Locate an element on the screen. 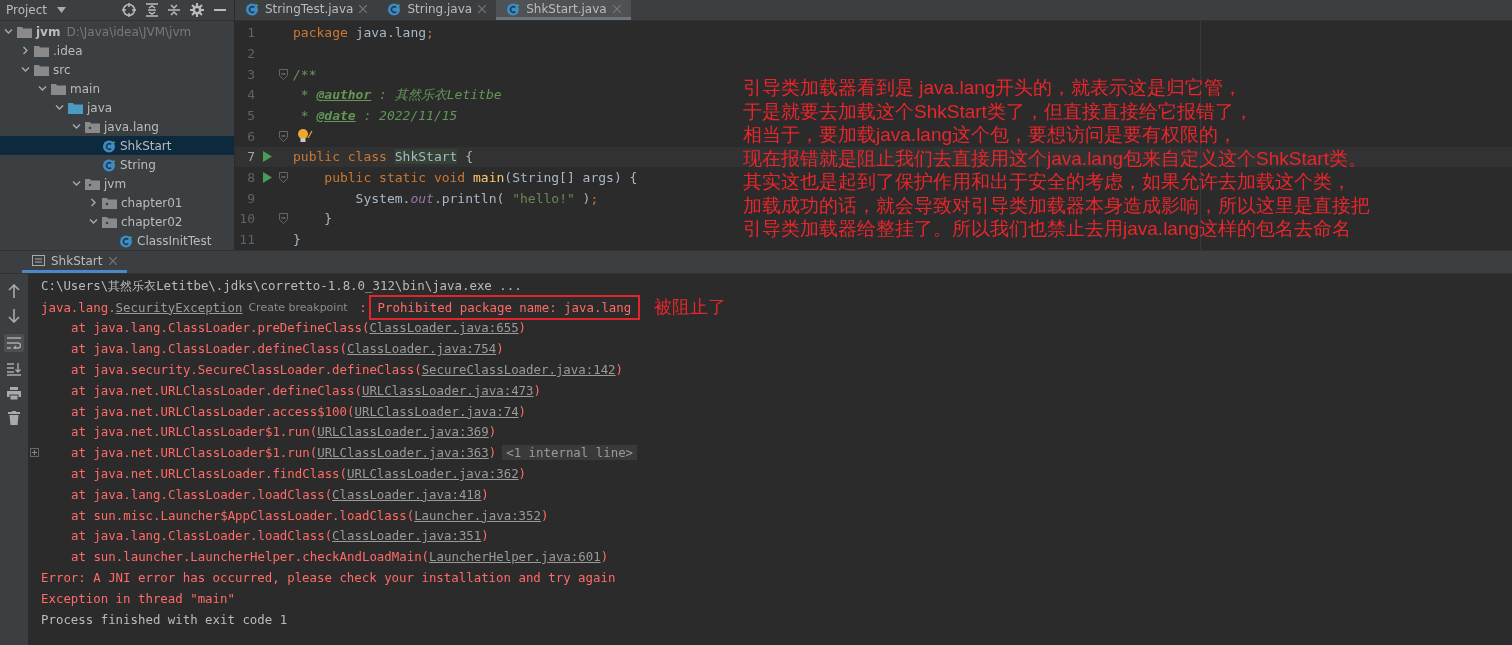  source-link: LauncherHelper.java:601 is located at coordinates (515, 557).